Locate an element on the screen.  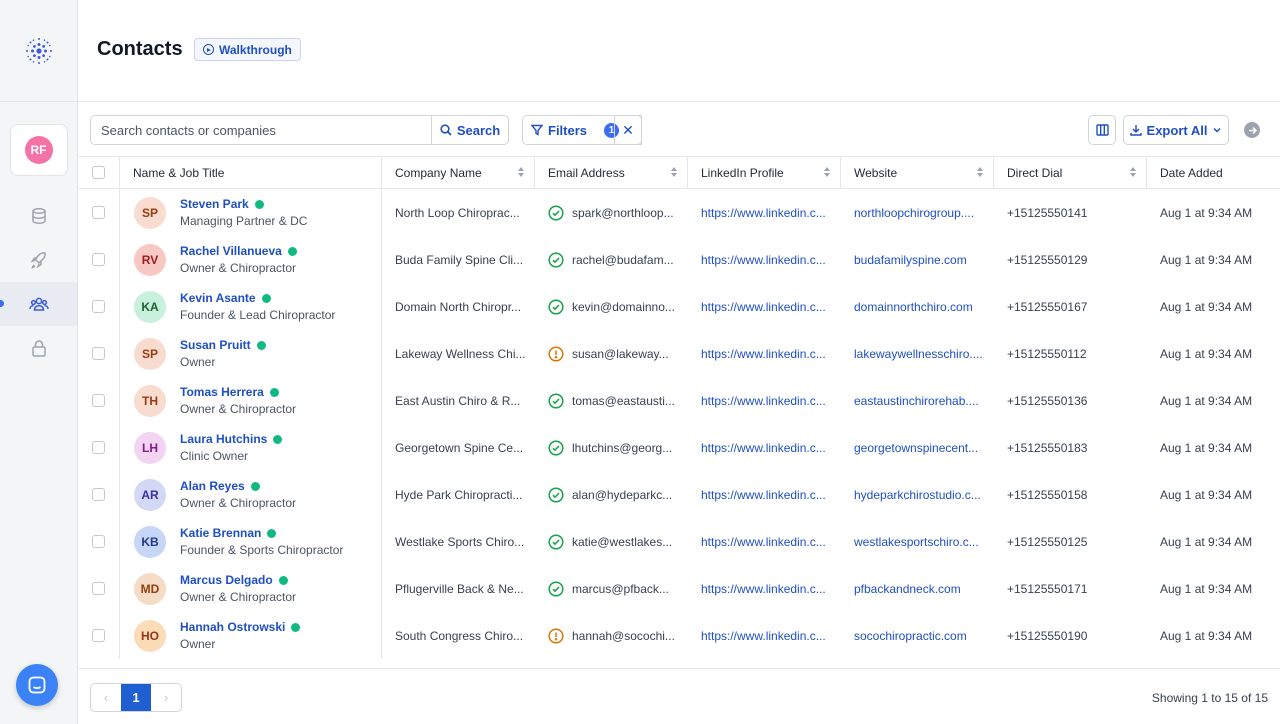
website-link: pfbackandneck.com is located at coordinates (917, 588).